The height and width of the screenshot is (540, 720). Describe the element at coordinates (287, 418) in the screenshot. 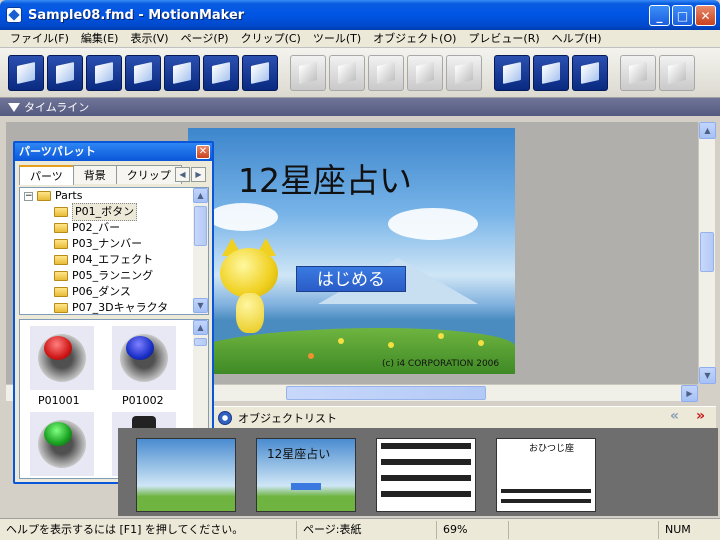

I see `object-list-tab: オブジェクトリスト` at that location.